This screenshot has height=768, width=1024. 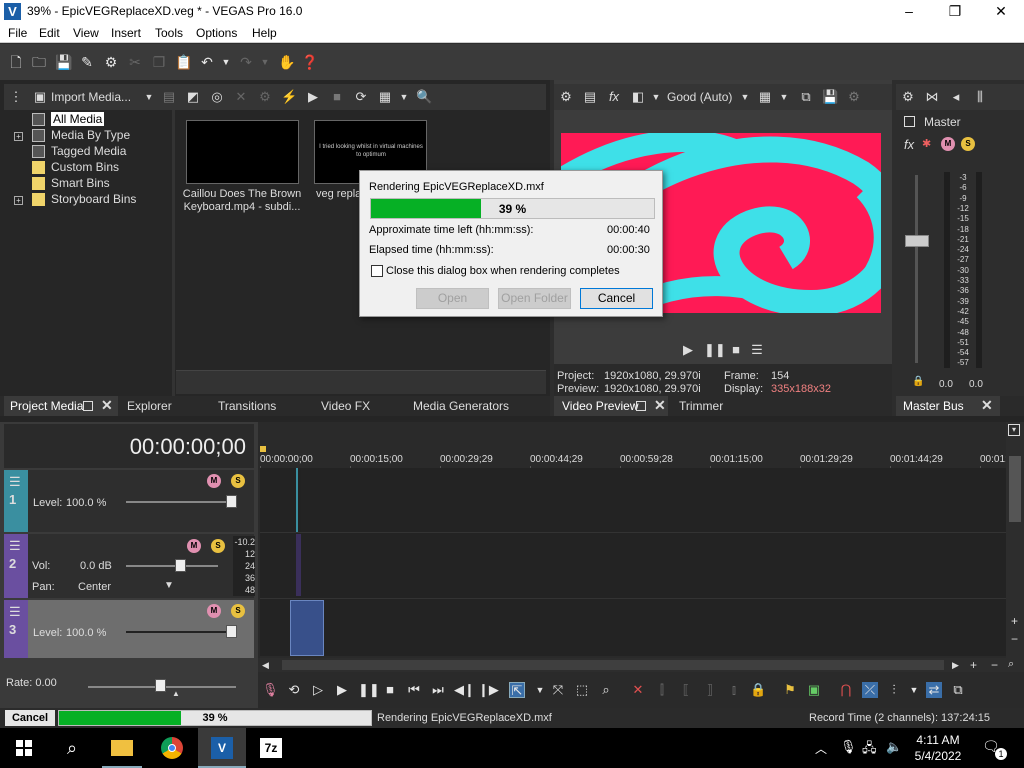 What do you see at coordinates (534, 298) in the screenshot?
I see `open-folder-button: Open Folder` at bounding box center [534, 298].